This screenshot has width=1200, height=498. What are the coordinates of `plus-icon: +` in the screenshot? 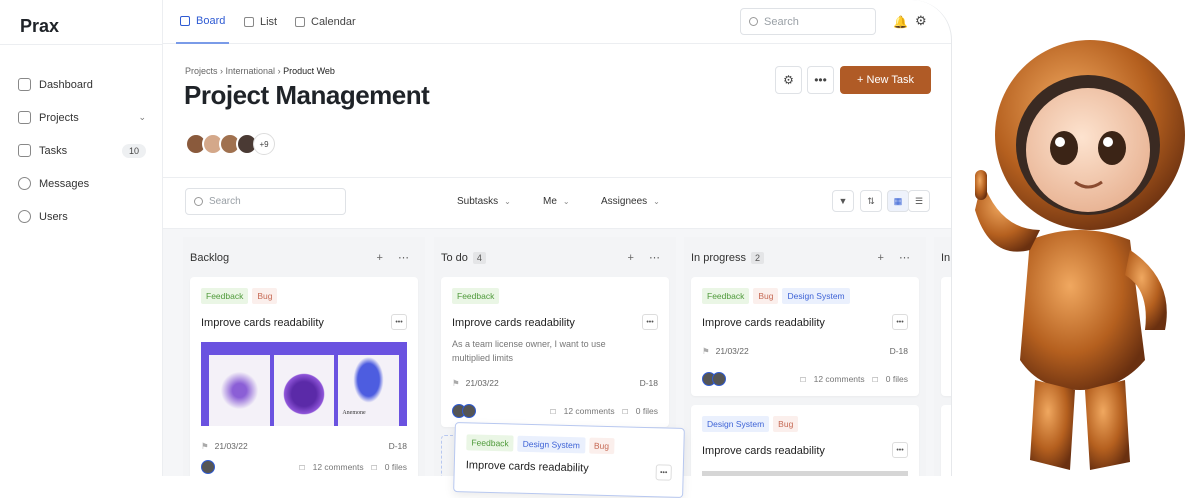 It's located at (862, 80).